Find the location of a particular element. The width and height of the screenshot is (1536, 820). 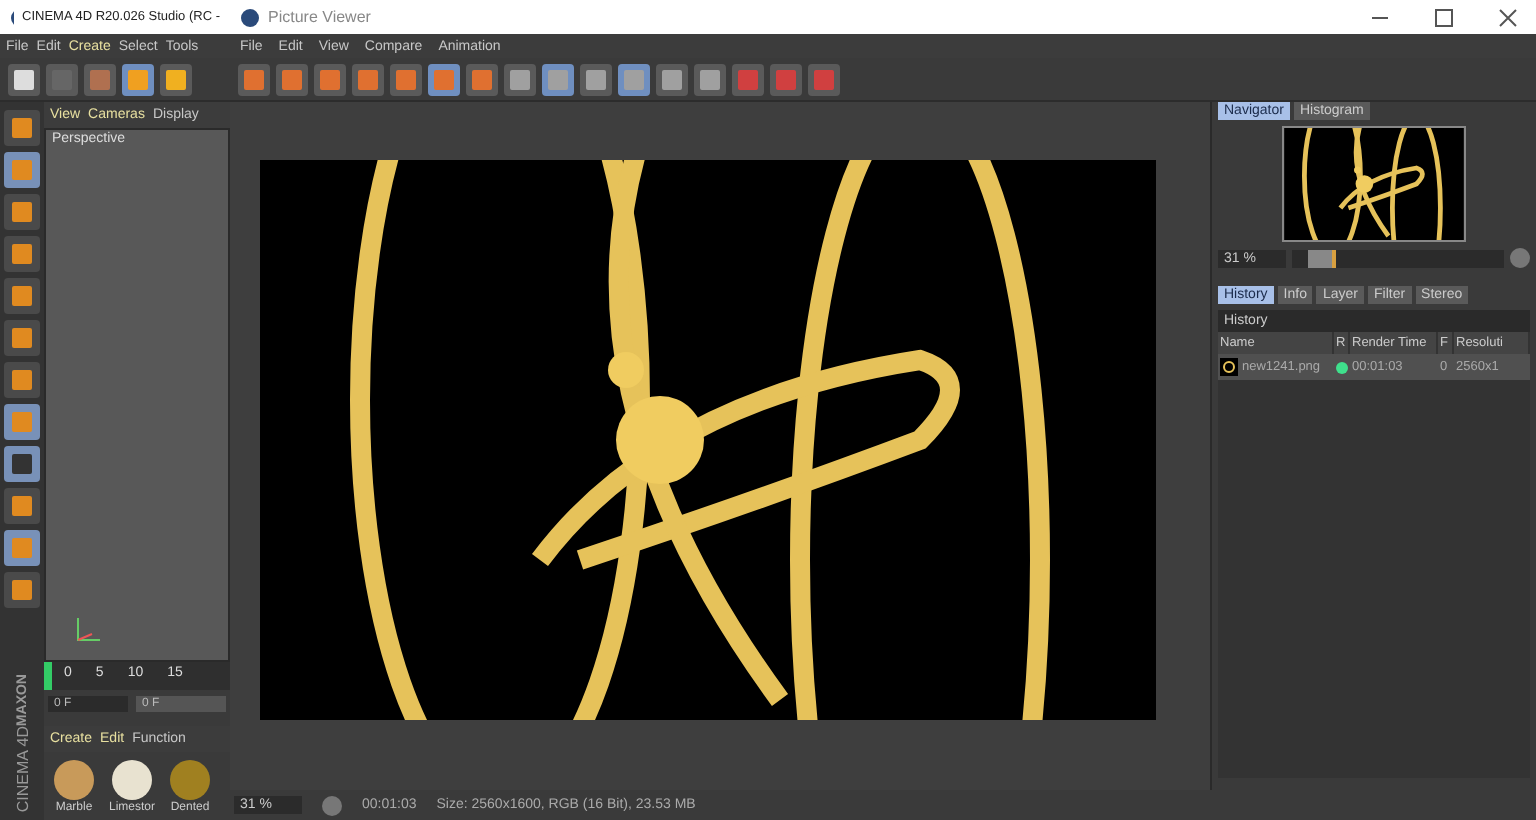

window-title: Picture Viewer is located at coordinates (319, 17).